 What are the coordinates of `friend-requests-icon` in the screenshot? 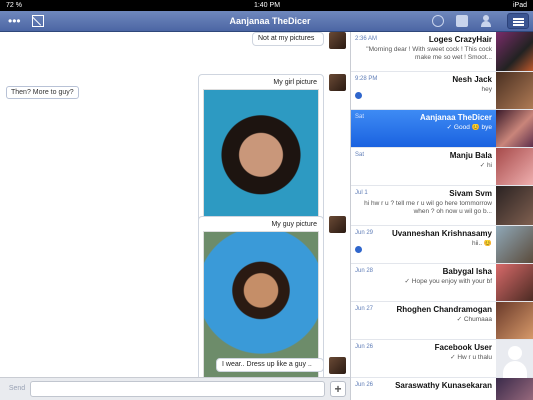 It's located at (487, 21).